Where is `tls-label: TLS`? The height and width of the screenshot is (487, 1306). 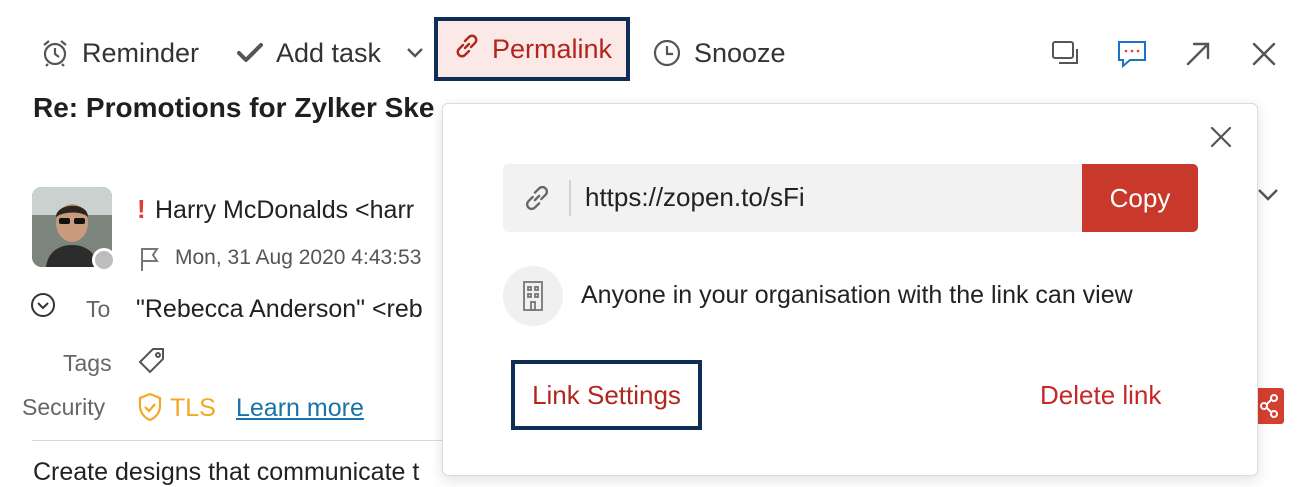 tls-label: TLS is located at coordinates (193, 408).